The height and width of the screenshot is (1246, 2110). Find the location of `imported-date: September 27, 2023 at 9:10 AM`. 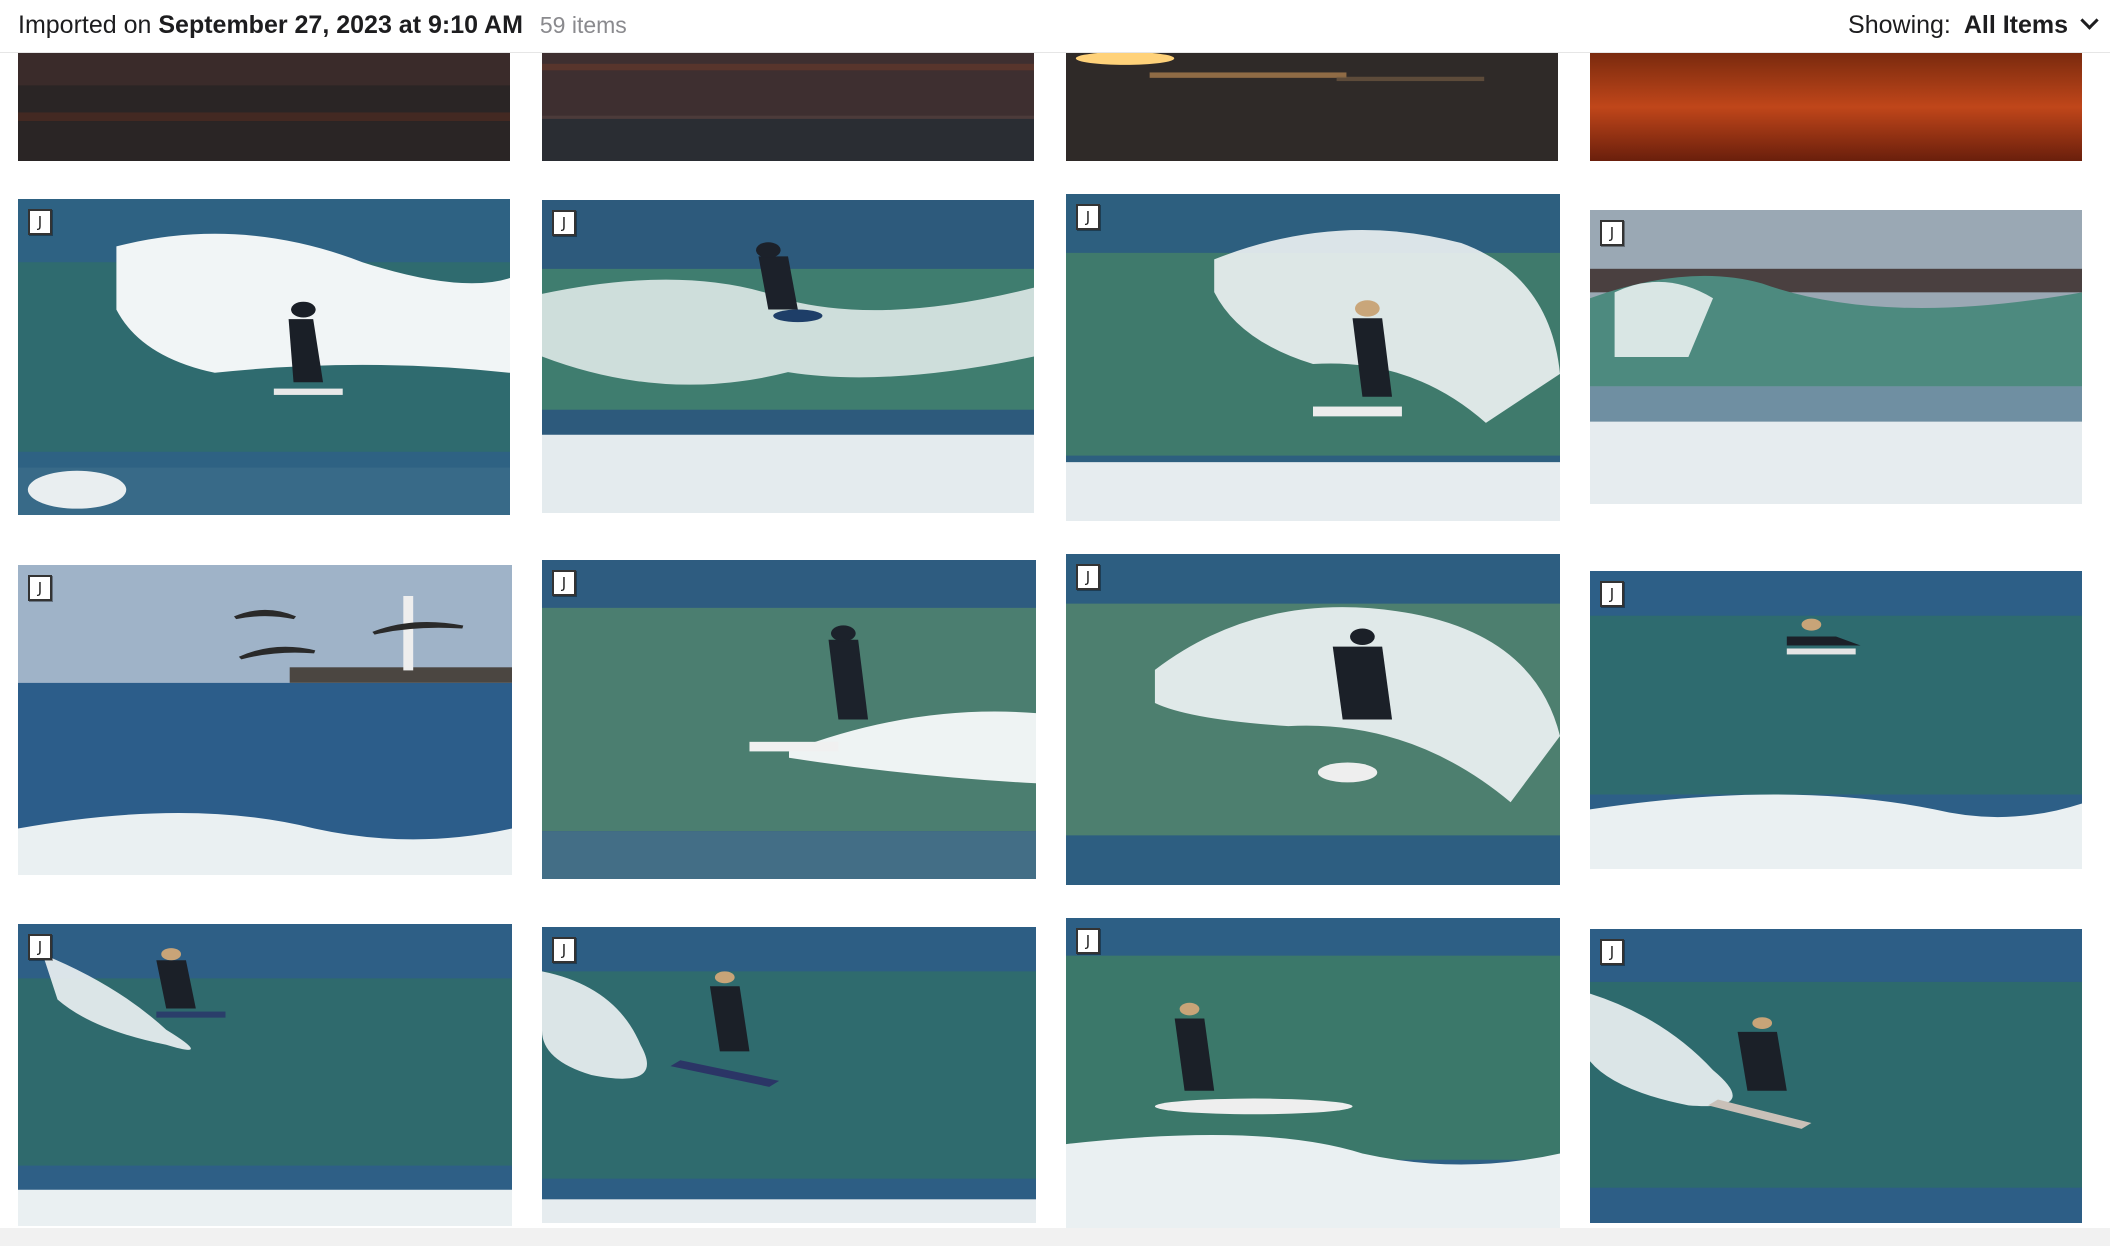

imported-date: September 27, 2023 at 9:10 AM is located at coordinates (340, 25).